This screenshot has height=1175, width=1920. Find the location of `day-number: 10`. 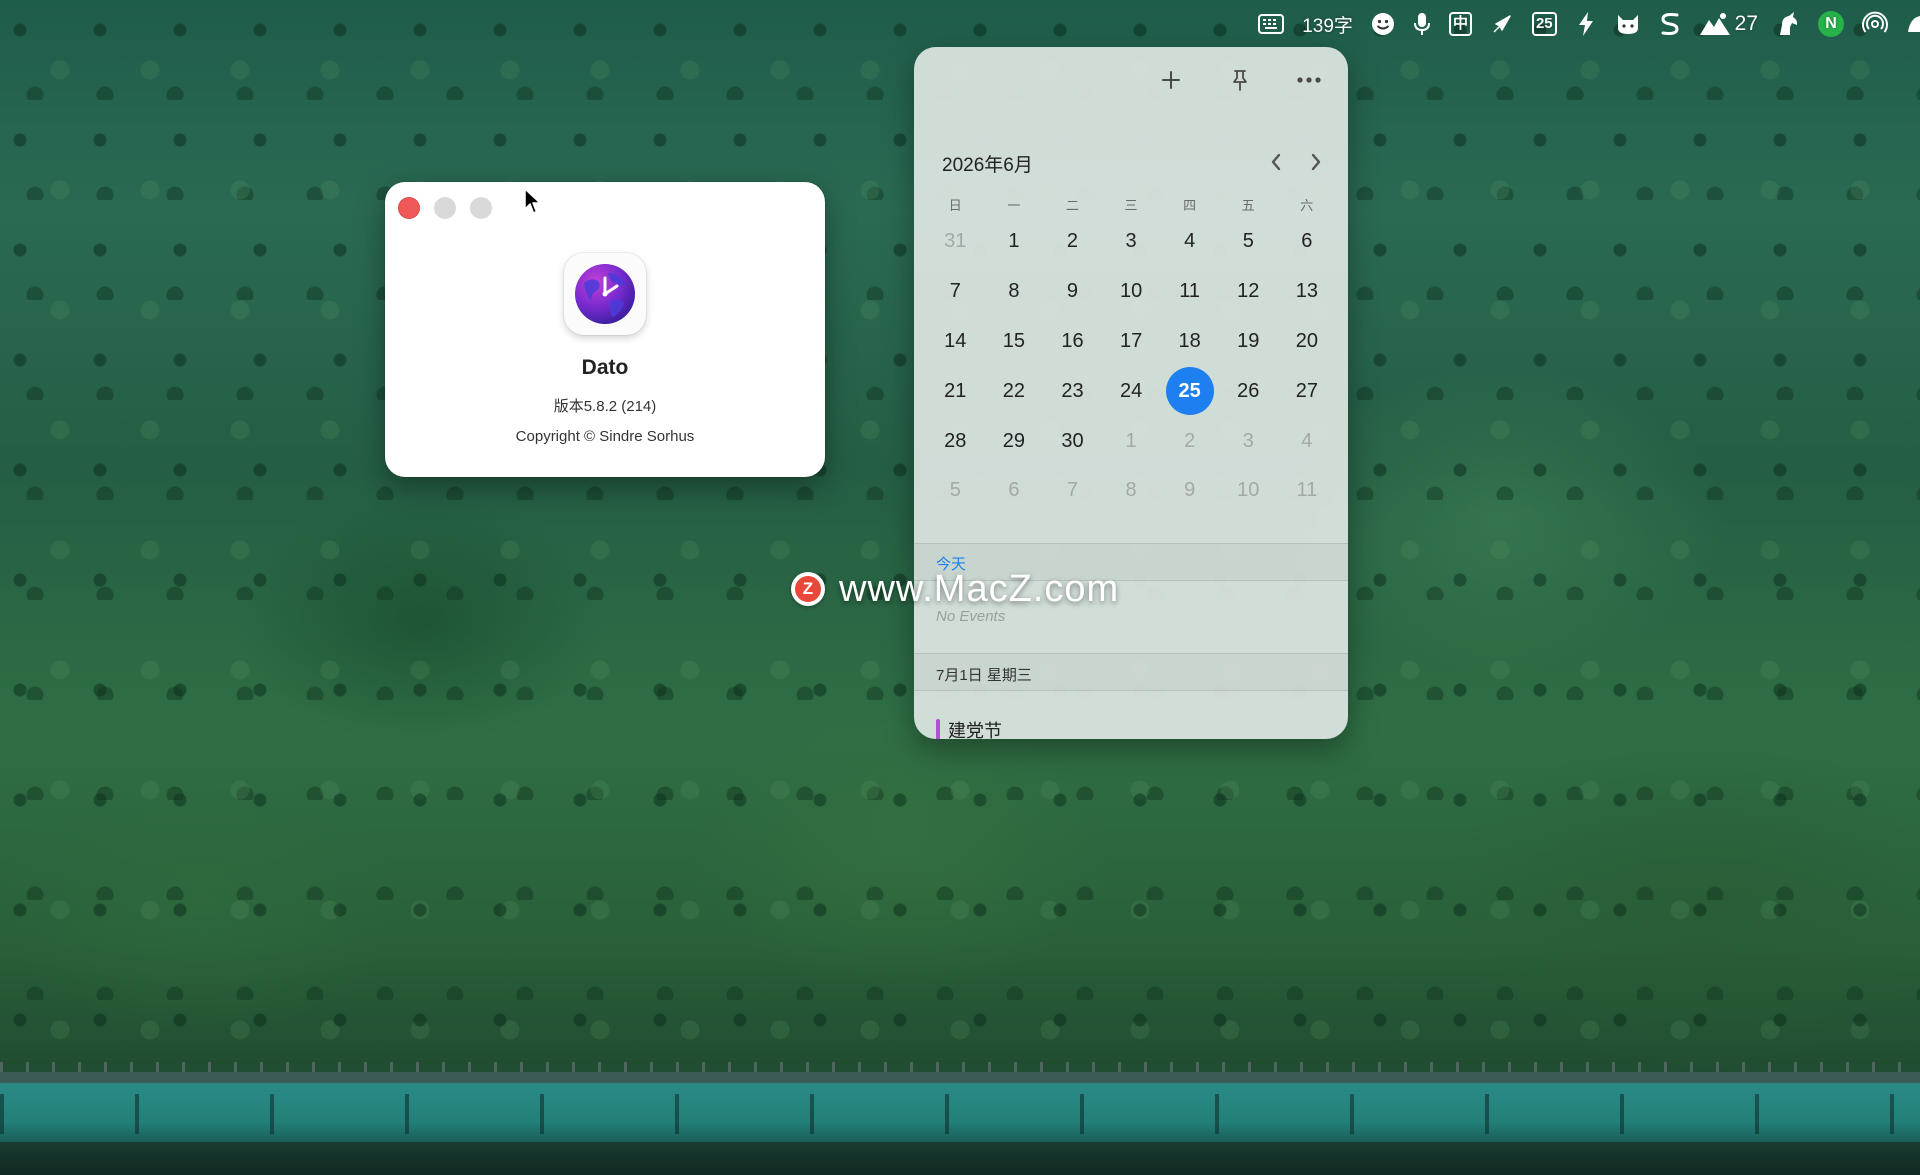

day-number: 10 is located at coordinates (1248, 490).